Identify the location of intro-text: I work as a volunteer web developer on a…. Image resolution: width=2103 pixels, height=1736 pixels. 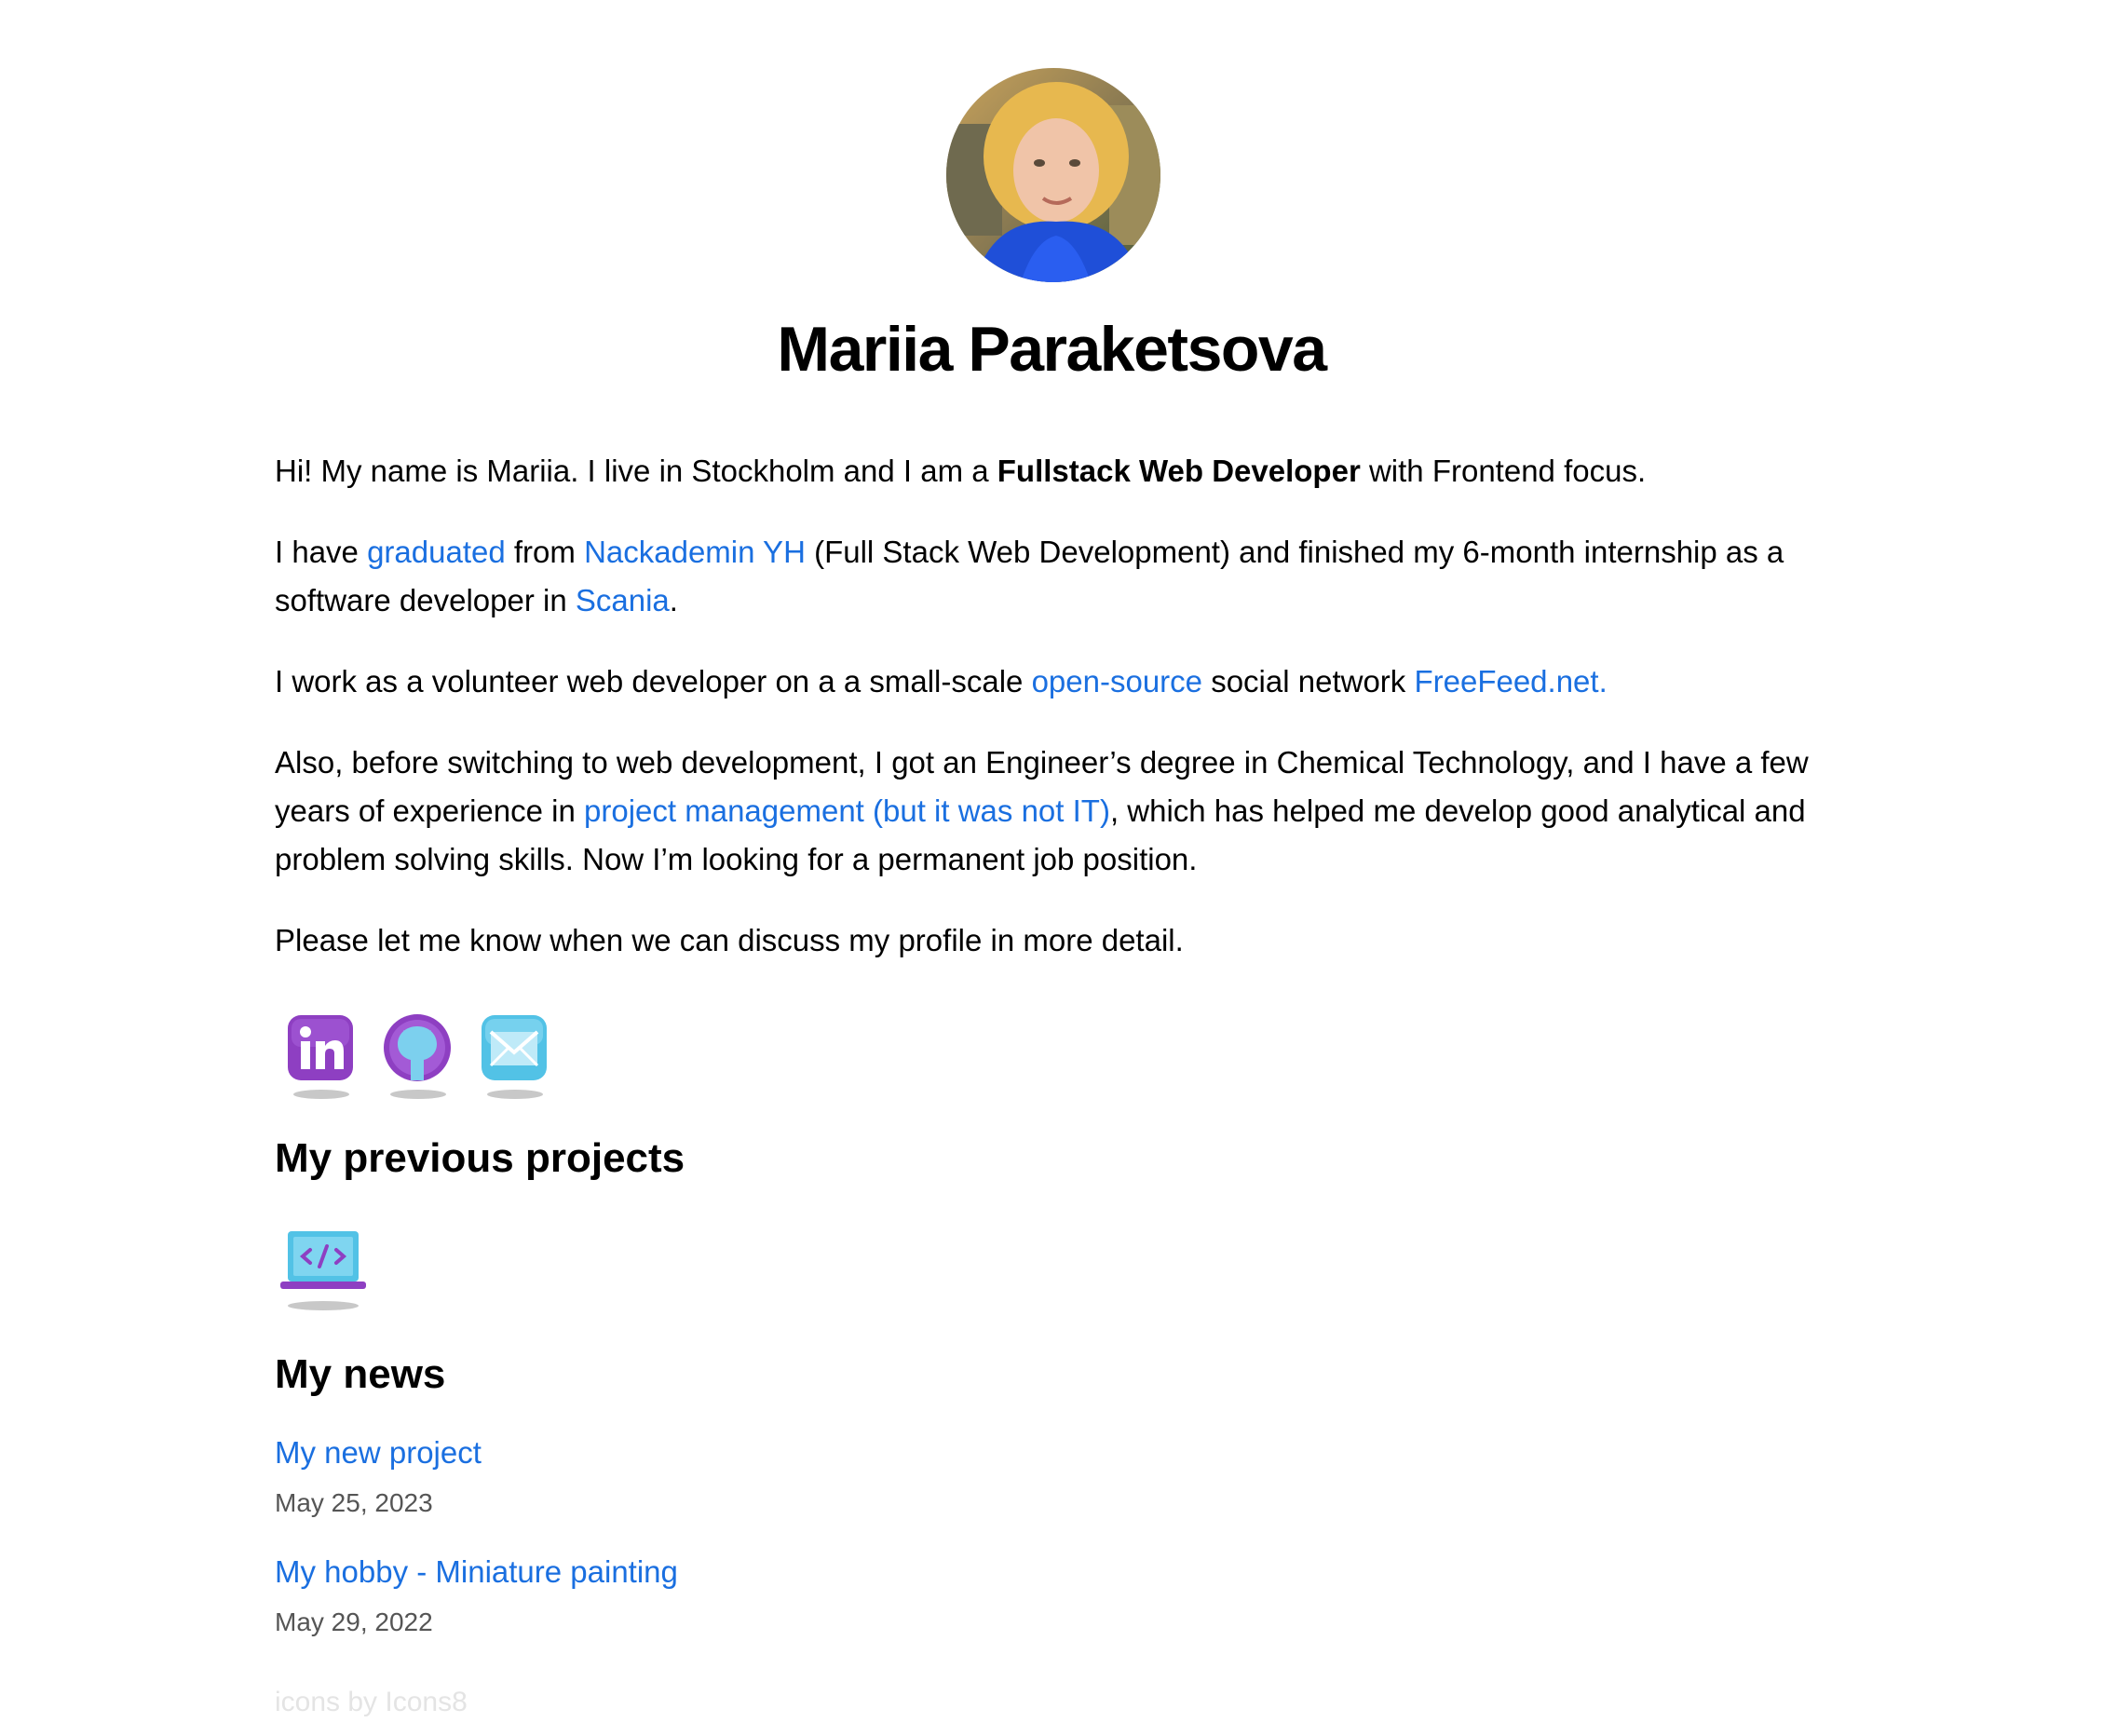
(653, 681).